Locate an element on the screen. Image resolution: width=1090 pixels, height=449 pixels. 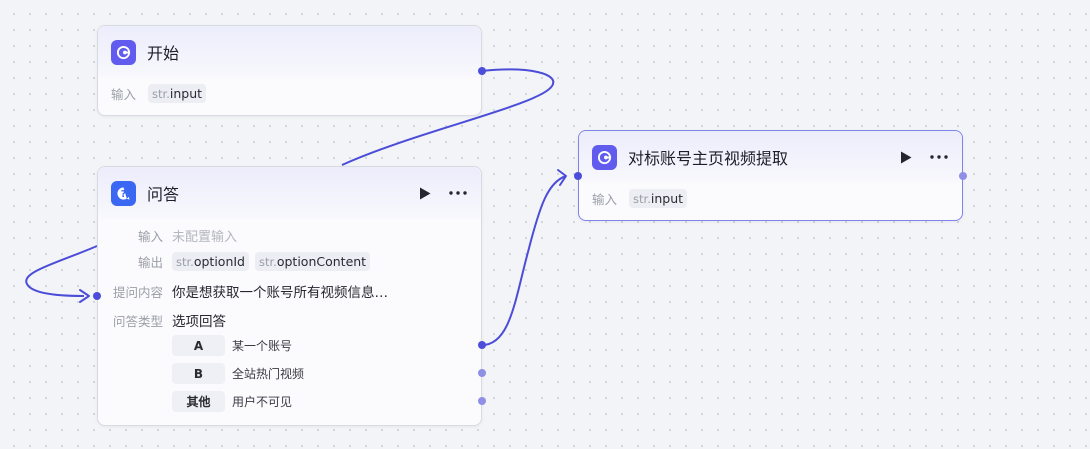
extract-node-title: 对标账号主页视频提取 is located at coordinates (708, 158).